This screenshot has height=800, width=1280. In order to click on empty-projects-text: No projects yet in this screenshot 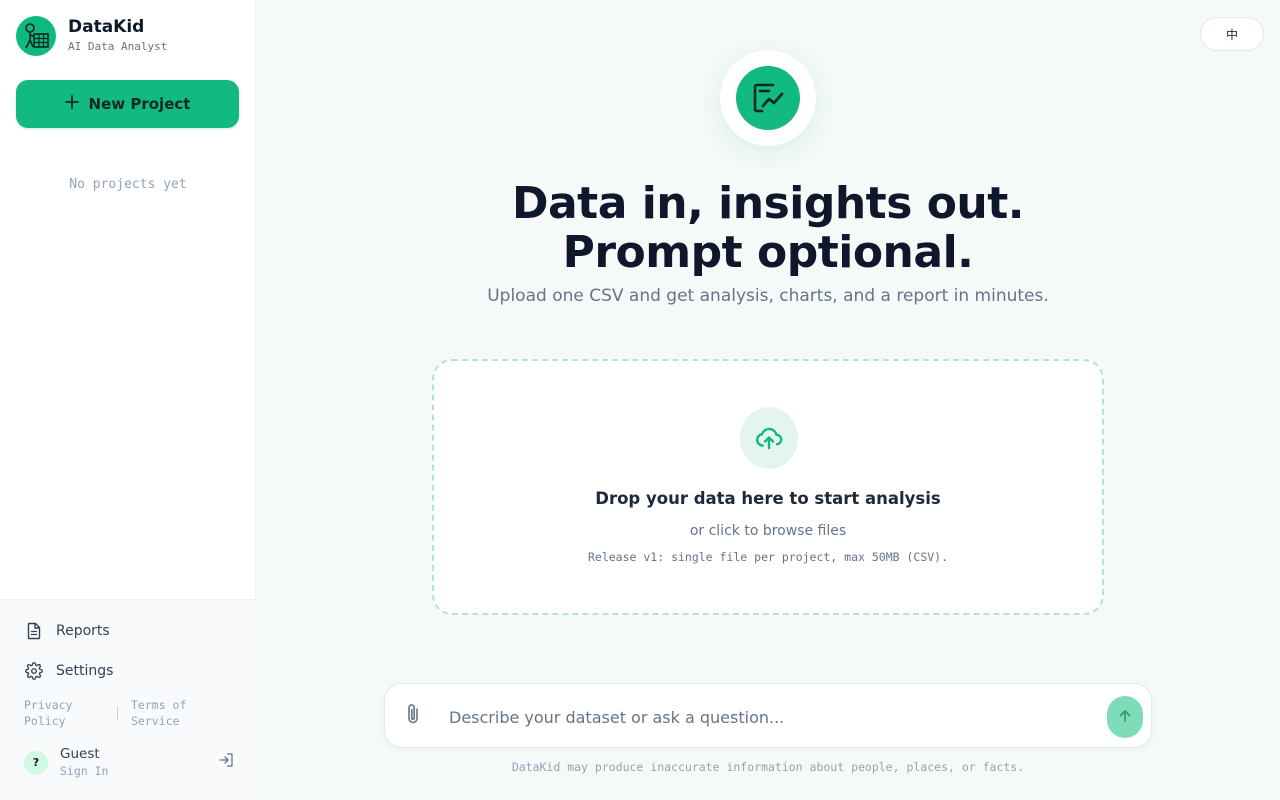, I will do `click(128, 184)`.